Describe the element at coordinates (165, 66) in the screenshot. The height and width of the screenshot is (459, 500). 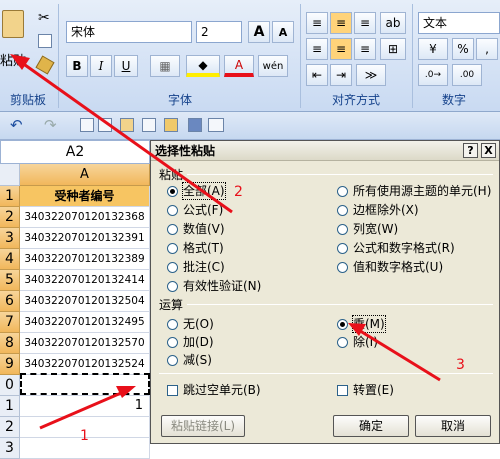
I see `borders-icon: ▦` at that location.